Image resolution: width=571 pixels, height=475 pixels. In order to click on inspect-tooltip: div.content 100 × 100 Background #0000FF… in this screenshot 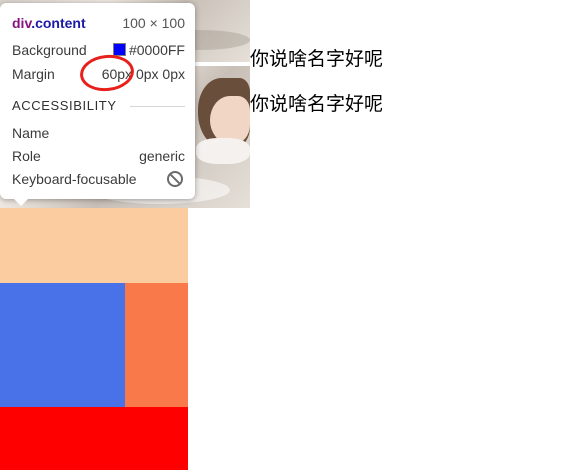, I will do `click(97, 104)`.